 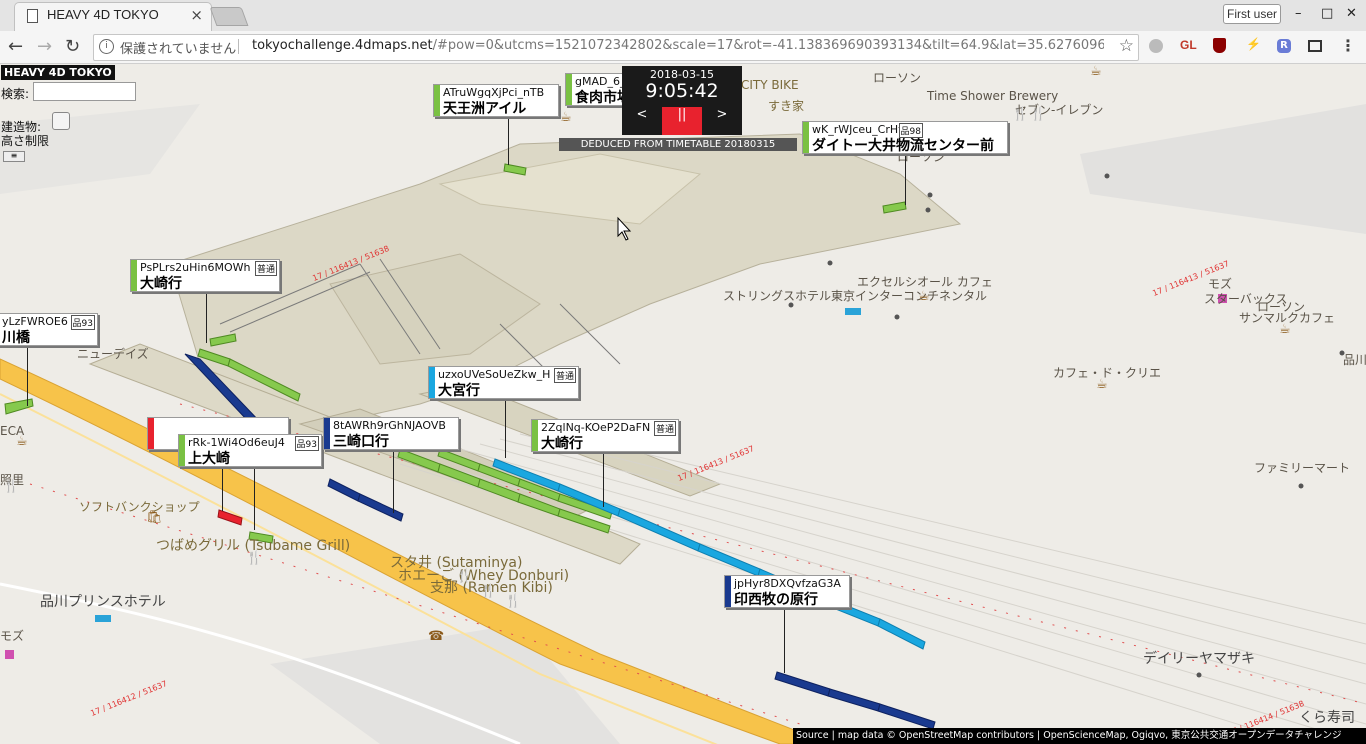 I want to click on gl-extension-icon: GL, so click(x=1188, y=45).